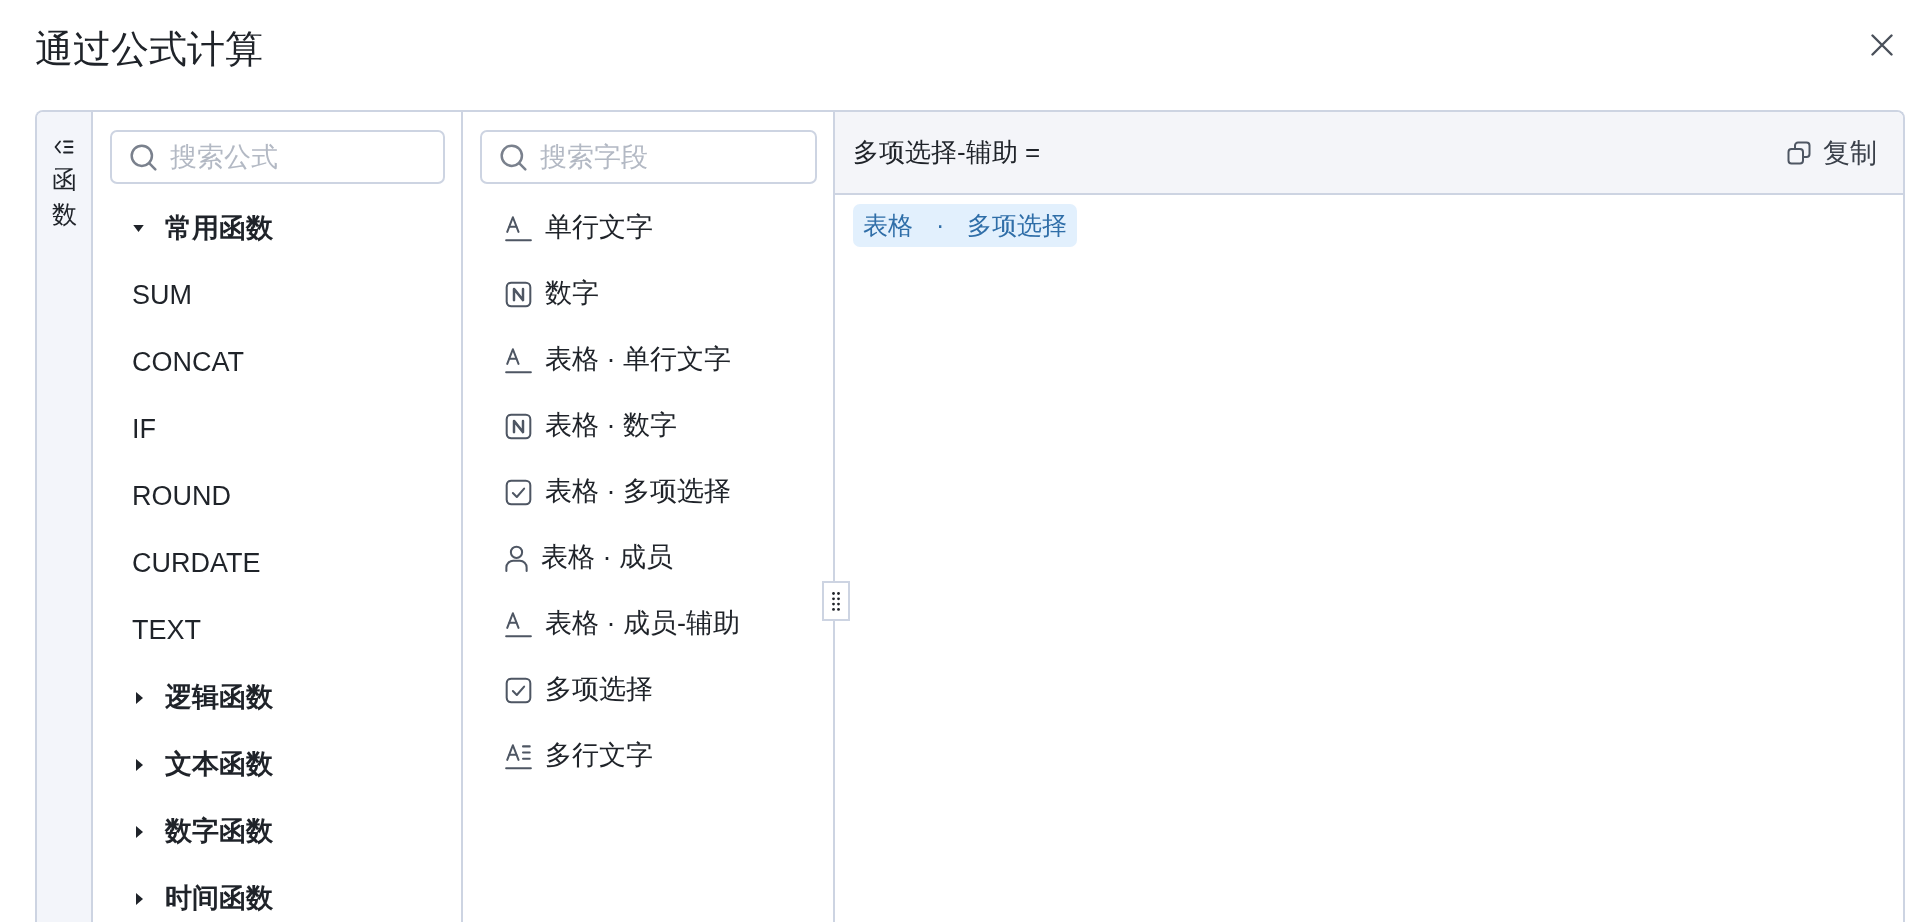  Describe the element at coordinates (203, 764) in the screenshot. I see `category-toggle: 文本函数` at that location.